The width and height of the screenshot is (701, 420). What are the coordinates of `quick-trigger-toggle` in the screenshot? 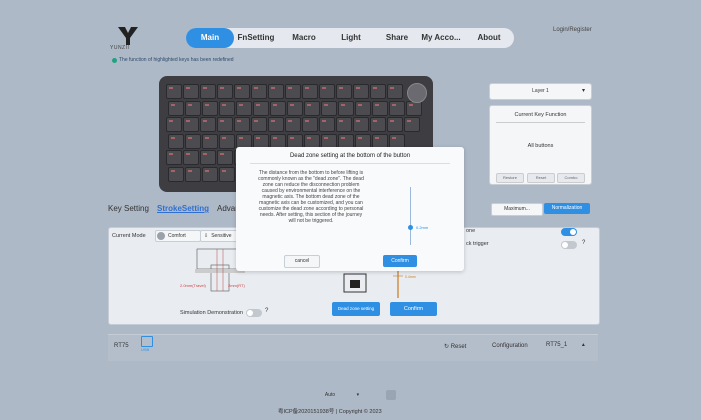 It's located at (569, 245).